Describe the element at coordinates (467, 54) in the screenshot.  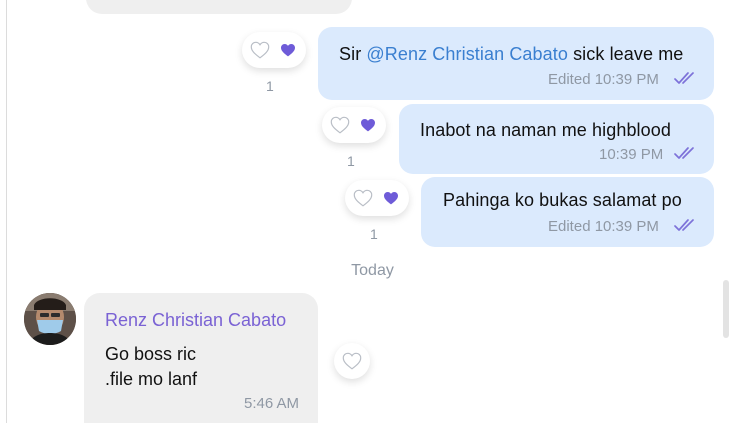
I see `mention-link: @Renz Christian Cabato` at that location.